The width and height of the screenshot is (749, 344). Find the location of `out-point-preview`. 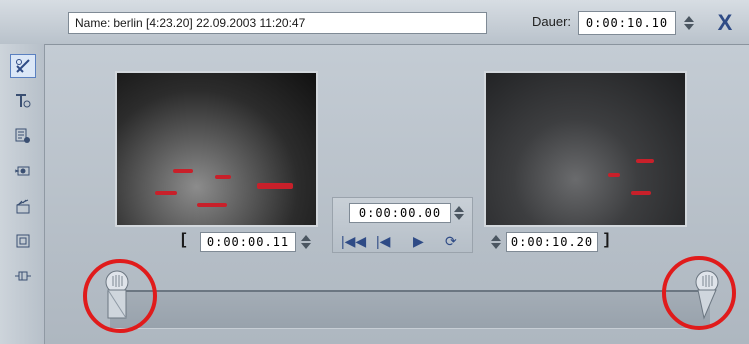

out-point-preview is located at coordinates (585, 149).